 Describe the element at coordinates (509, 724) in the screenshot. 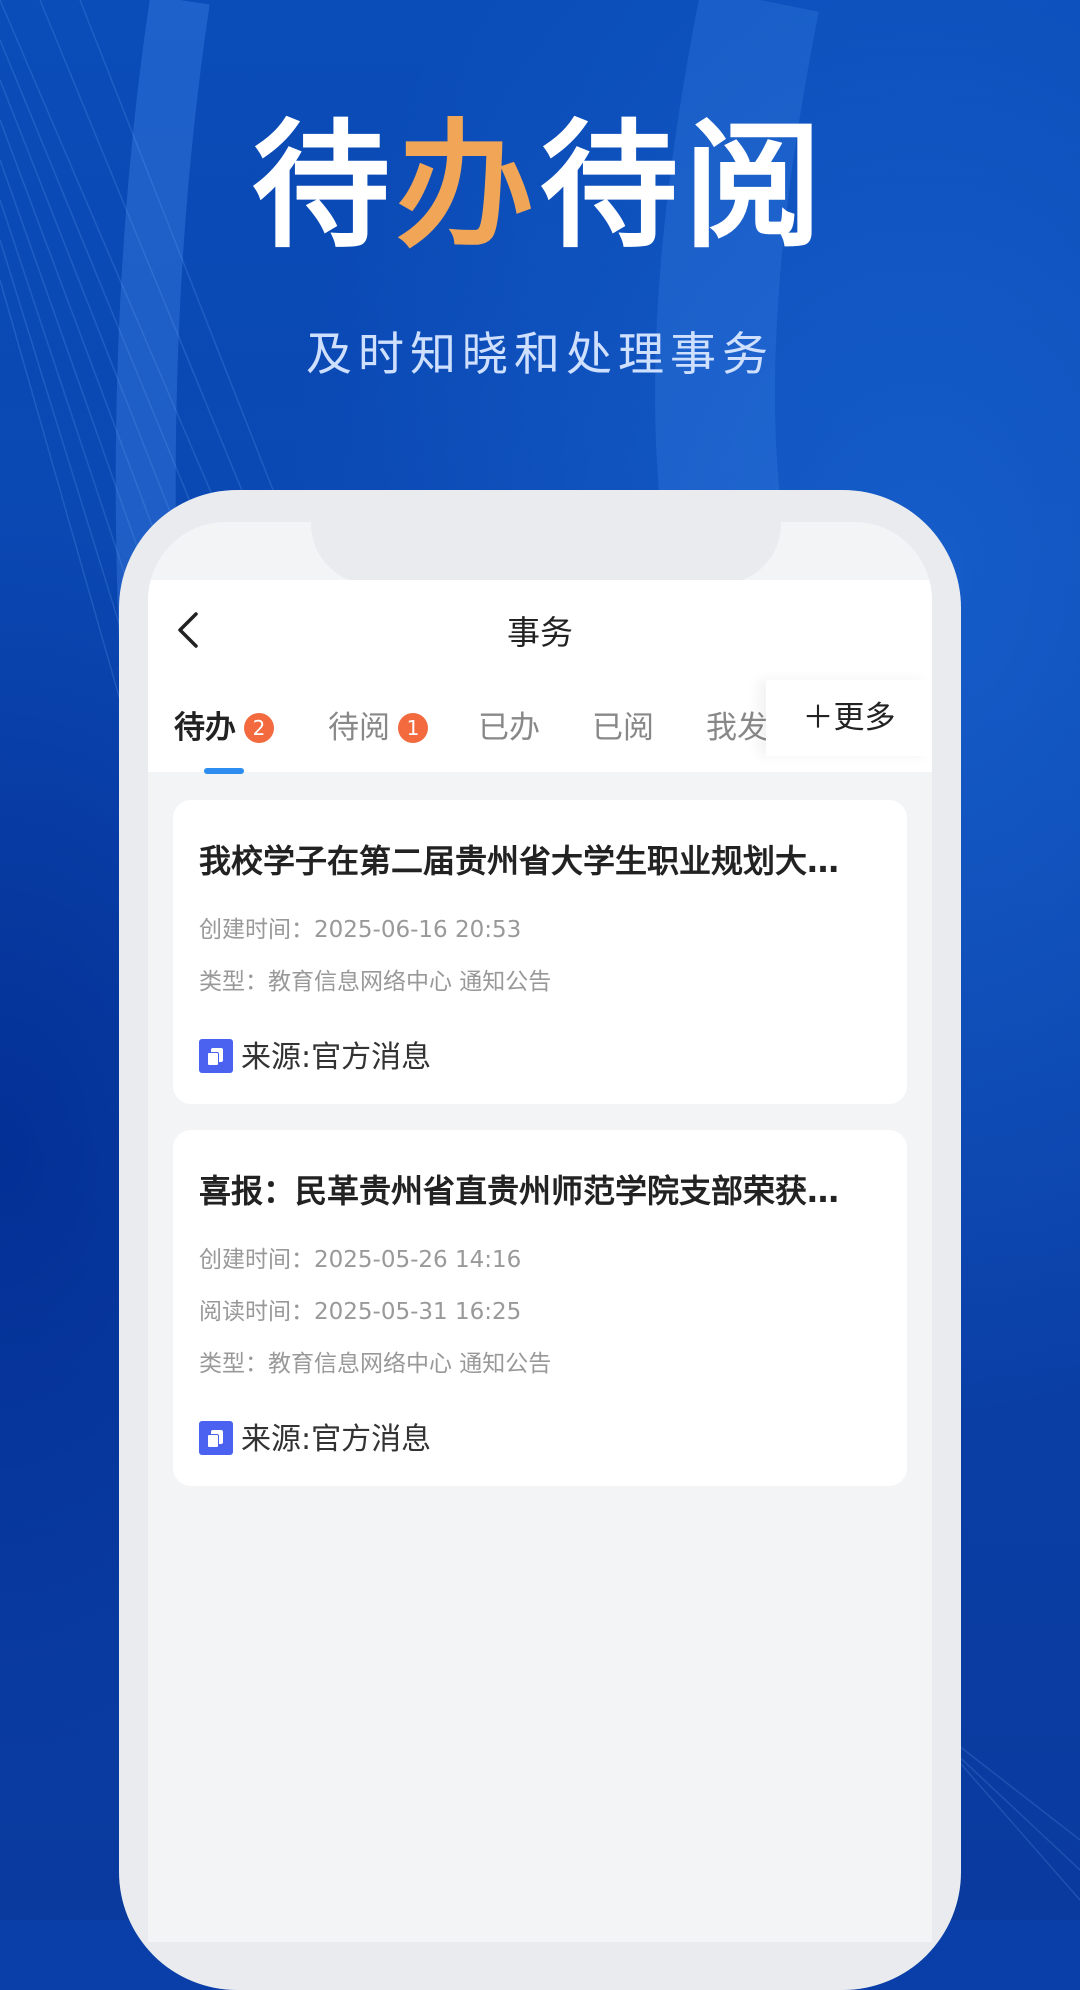

I see `tab-done: 已办` at that location.